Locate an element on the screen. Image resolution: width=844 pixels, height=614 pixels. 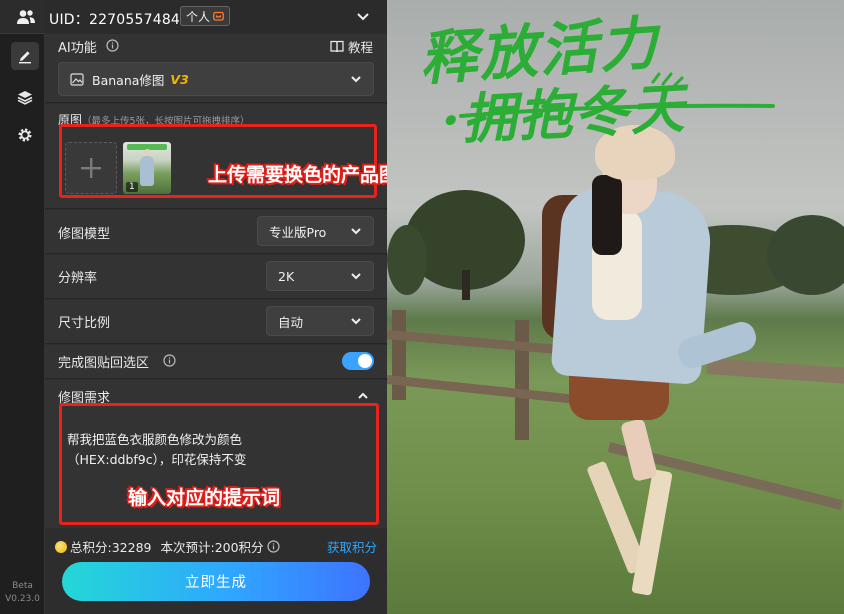
tree-edge is located at coordinates (407, 260).